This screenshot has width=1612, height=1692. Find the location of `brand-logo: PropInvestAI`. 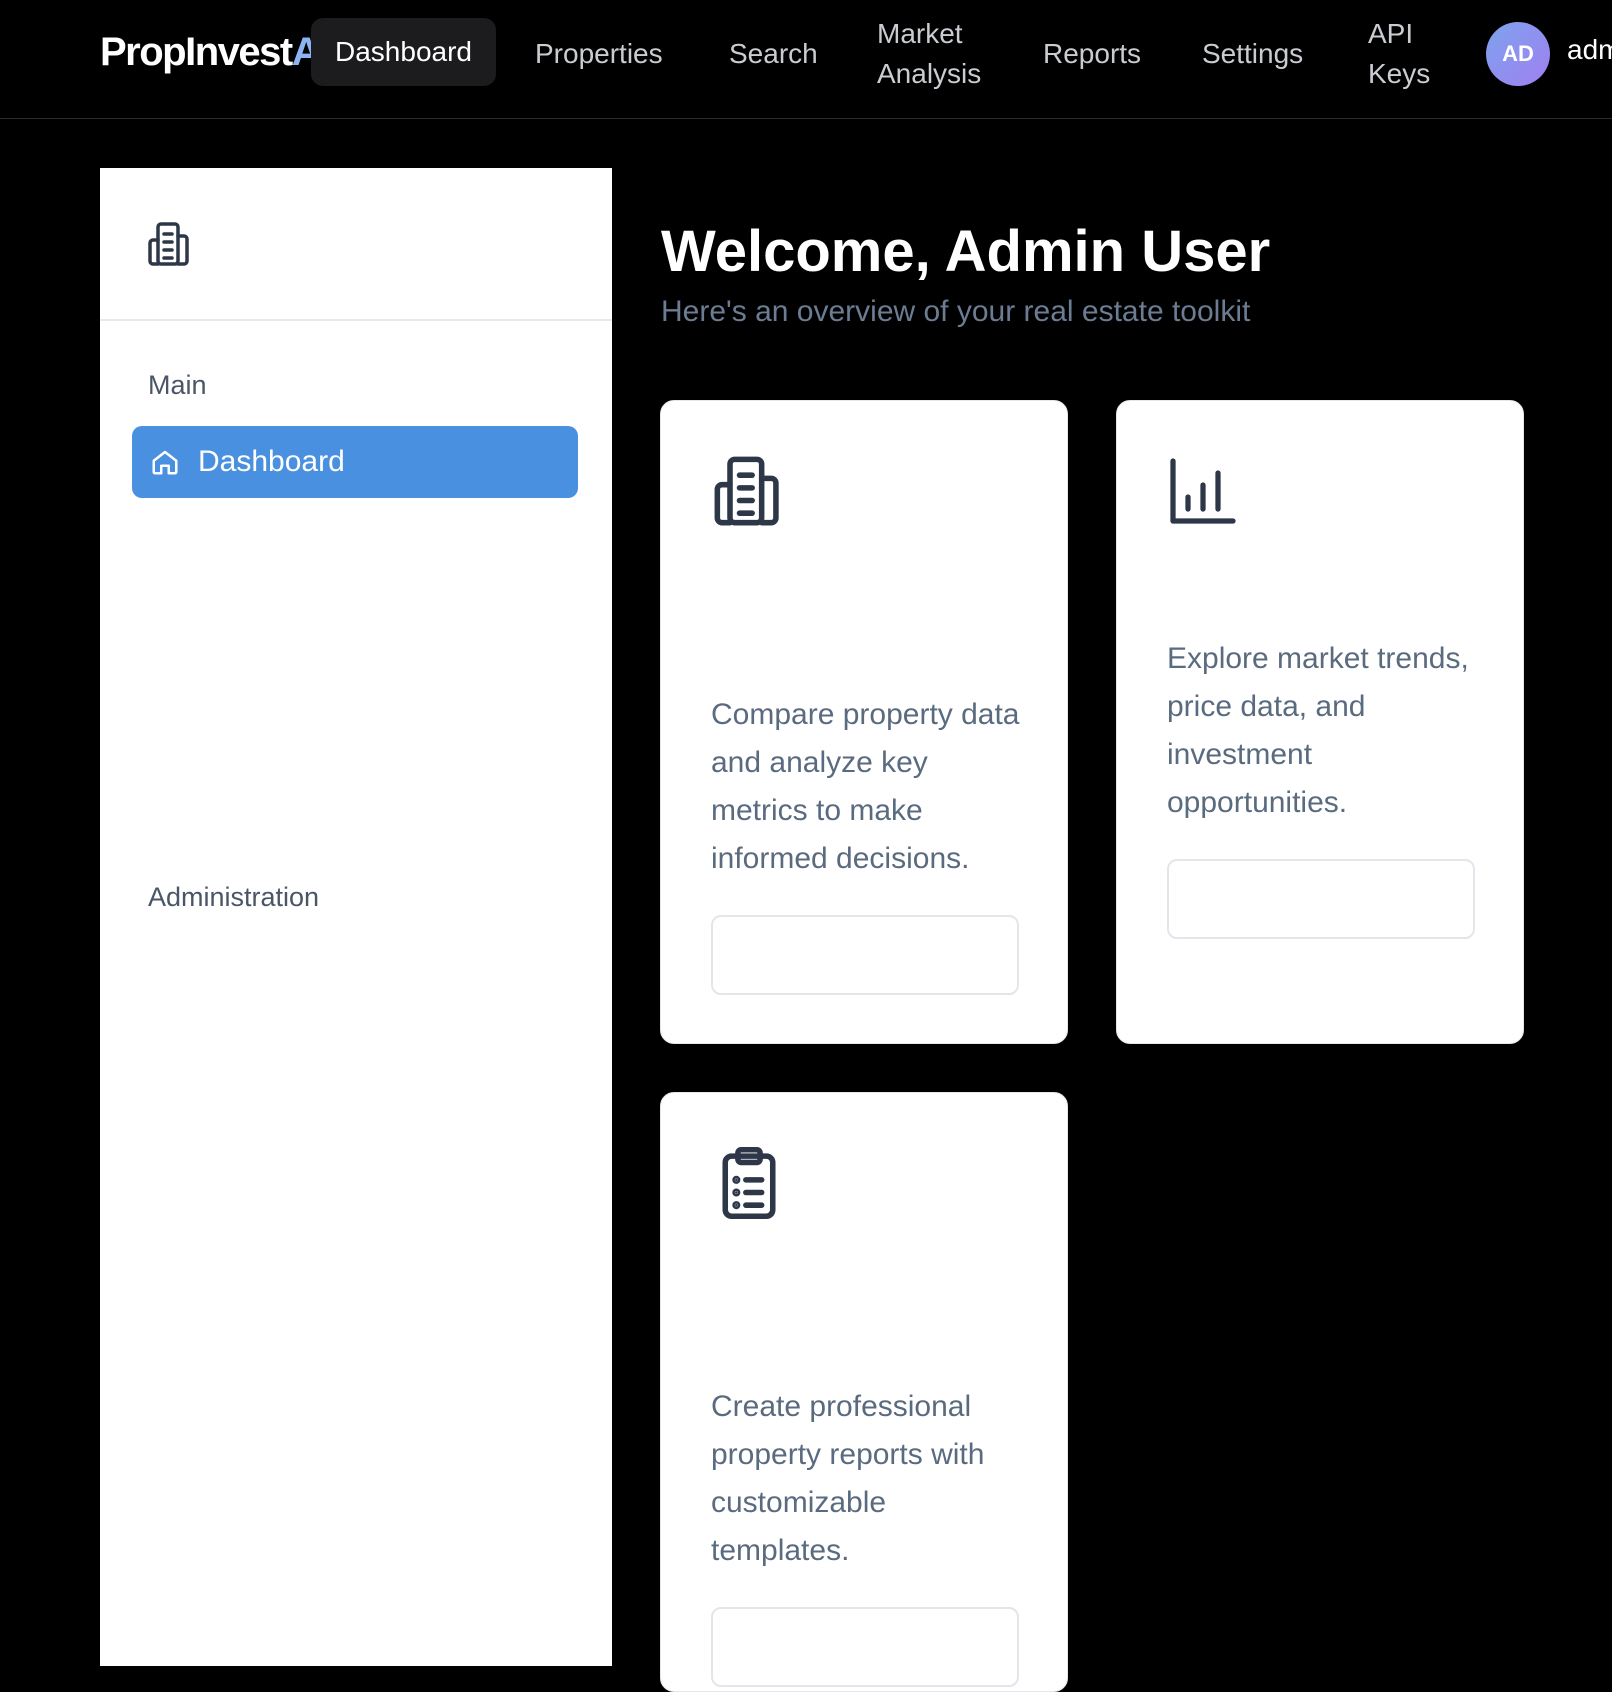

brand-logo: PropInvestAI is located at coordinates (215, 52).